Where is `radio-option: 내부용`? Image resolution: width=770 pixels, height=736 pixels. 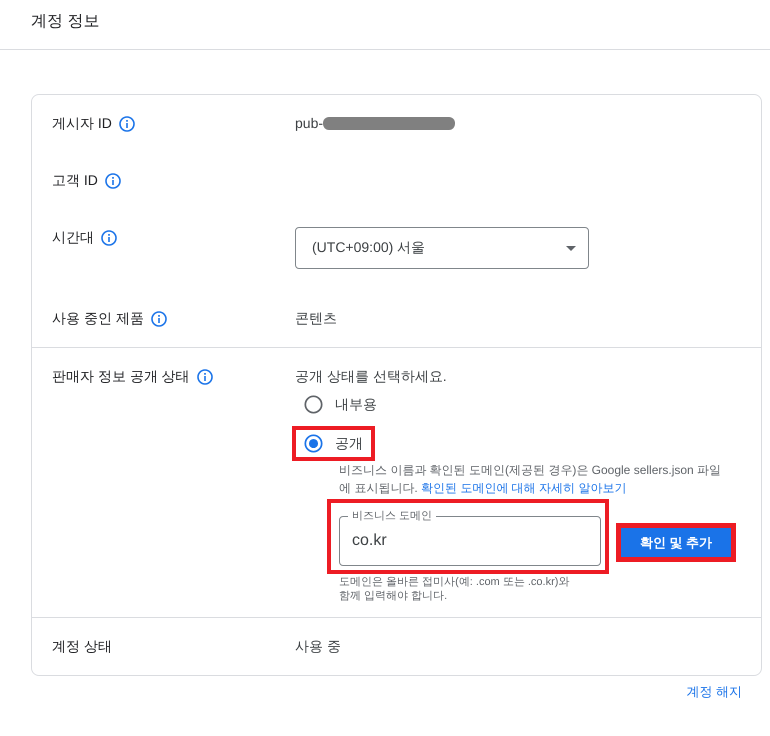
radio-option: 내부용 is located at coordinates (340, 404).